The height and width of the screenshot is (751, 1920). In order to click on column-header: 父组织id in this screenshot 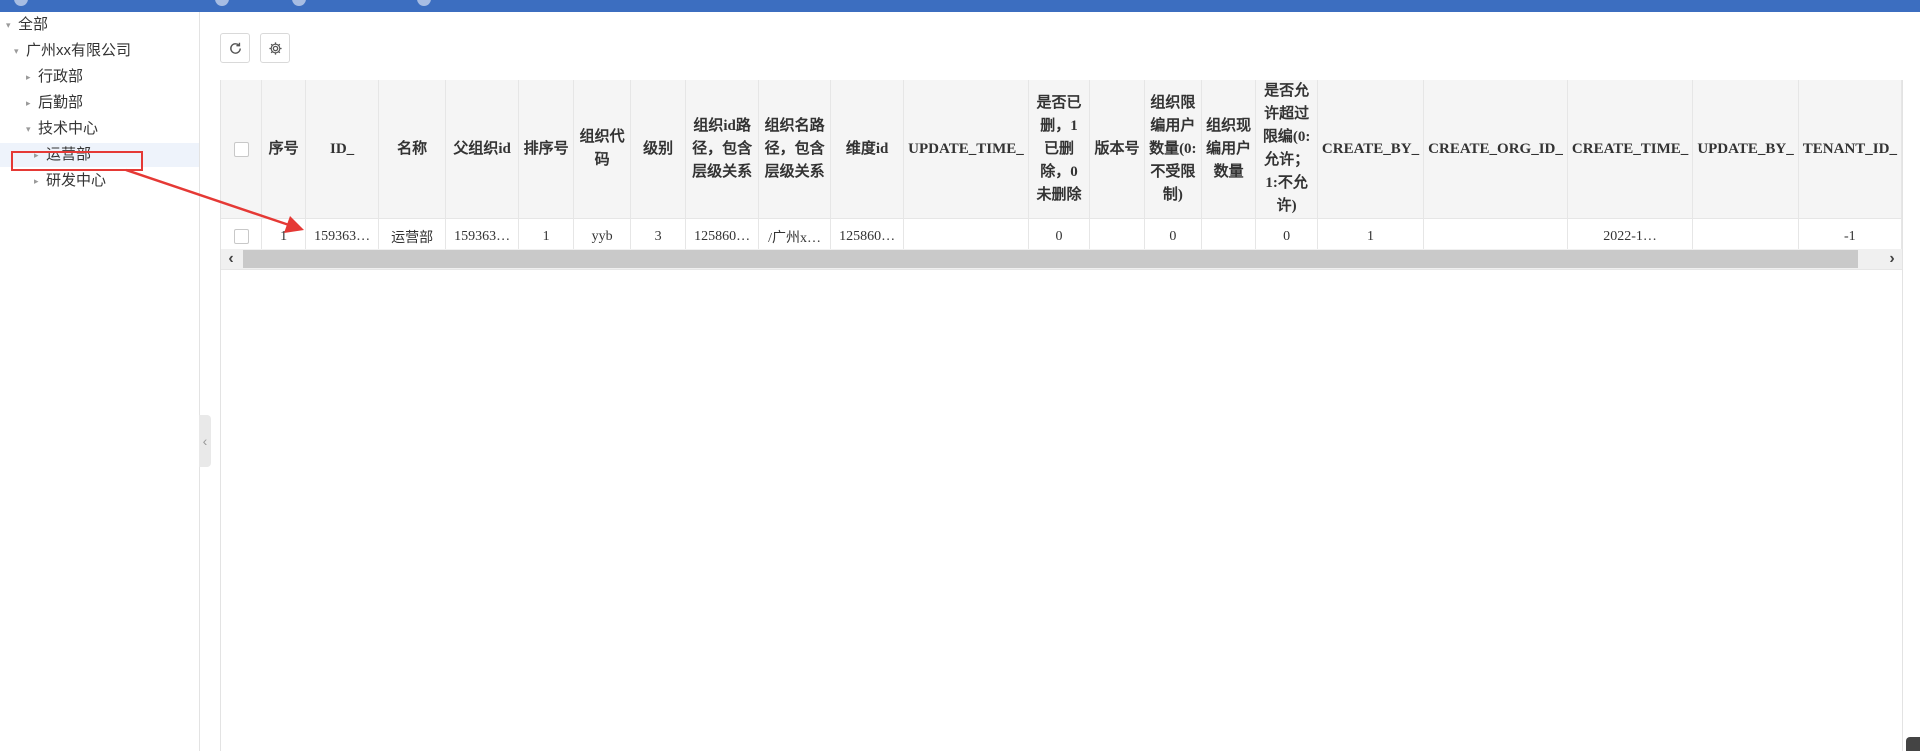, I will do `click(482, 149)`.